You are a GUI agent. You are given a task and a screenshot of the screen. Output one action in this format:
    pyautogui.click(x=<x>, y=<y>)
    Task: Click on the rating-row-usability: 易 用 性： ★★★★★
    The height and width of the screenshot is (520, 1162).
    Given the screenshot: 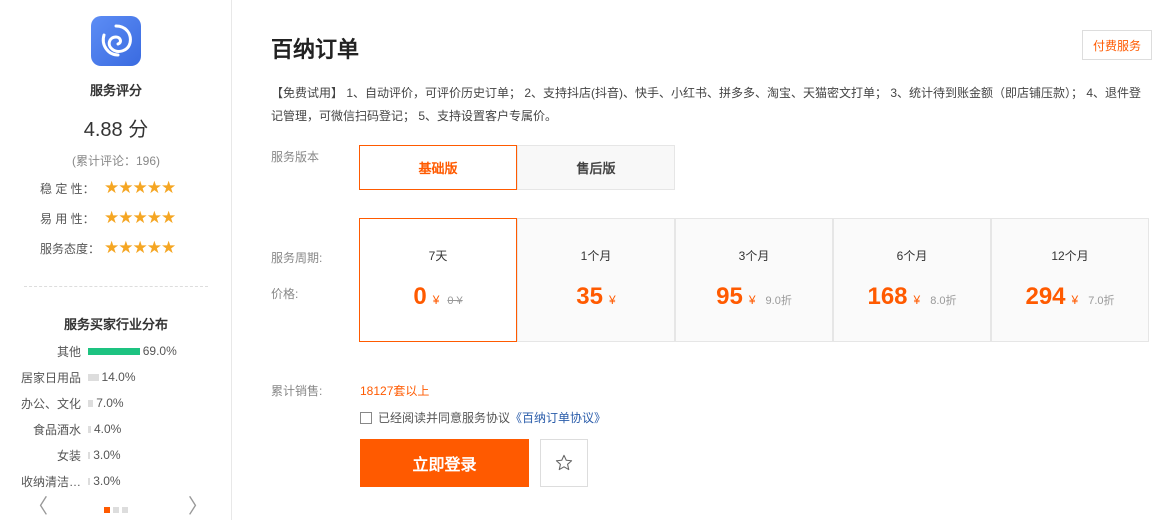 What is the action you would take?
    pyautogui.click(x=108, y=218)
    